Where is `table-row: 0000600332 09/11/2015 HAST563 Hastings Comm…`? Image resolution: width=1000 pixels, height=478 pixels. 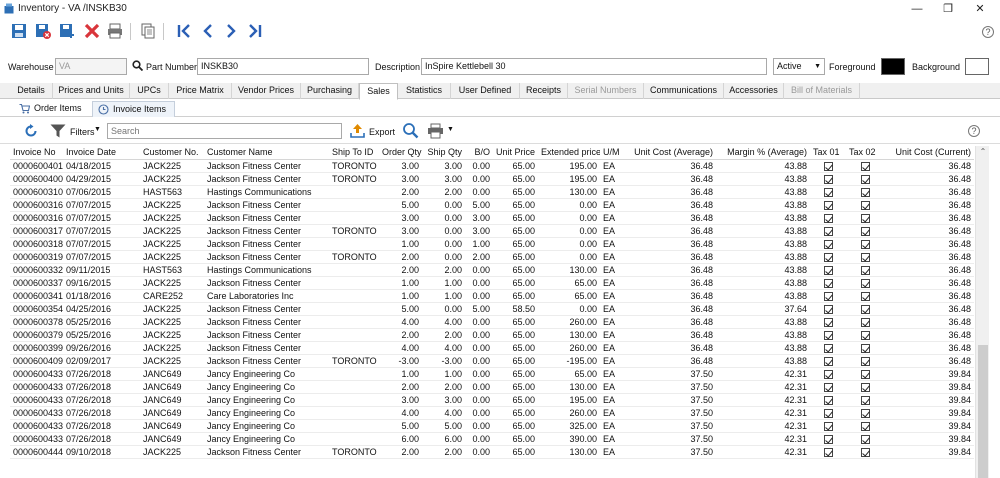 table-row: 0000600332 09/11/2015 HAST563 Hastings Comm… is located at coordinates (492, 270).